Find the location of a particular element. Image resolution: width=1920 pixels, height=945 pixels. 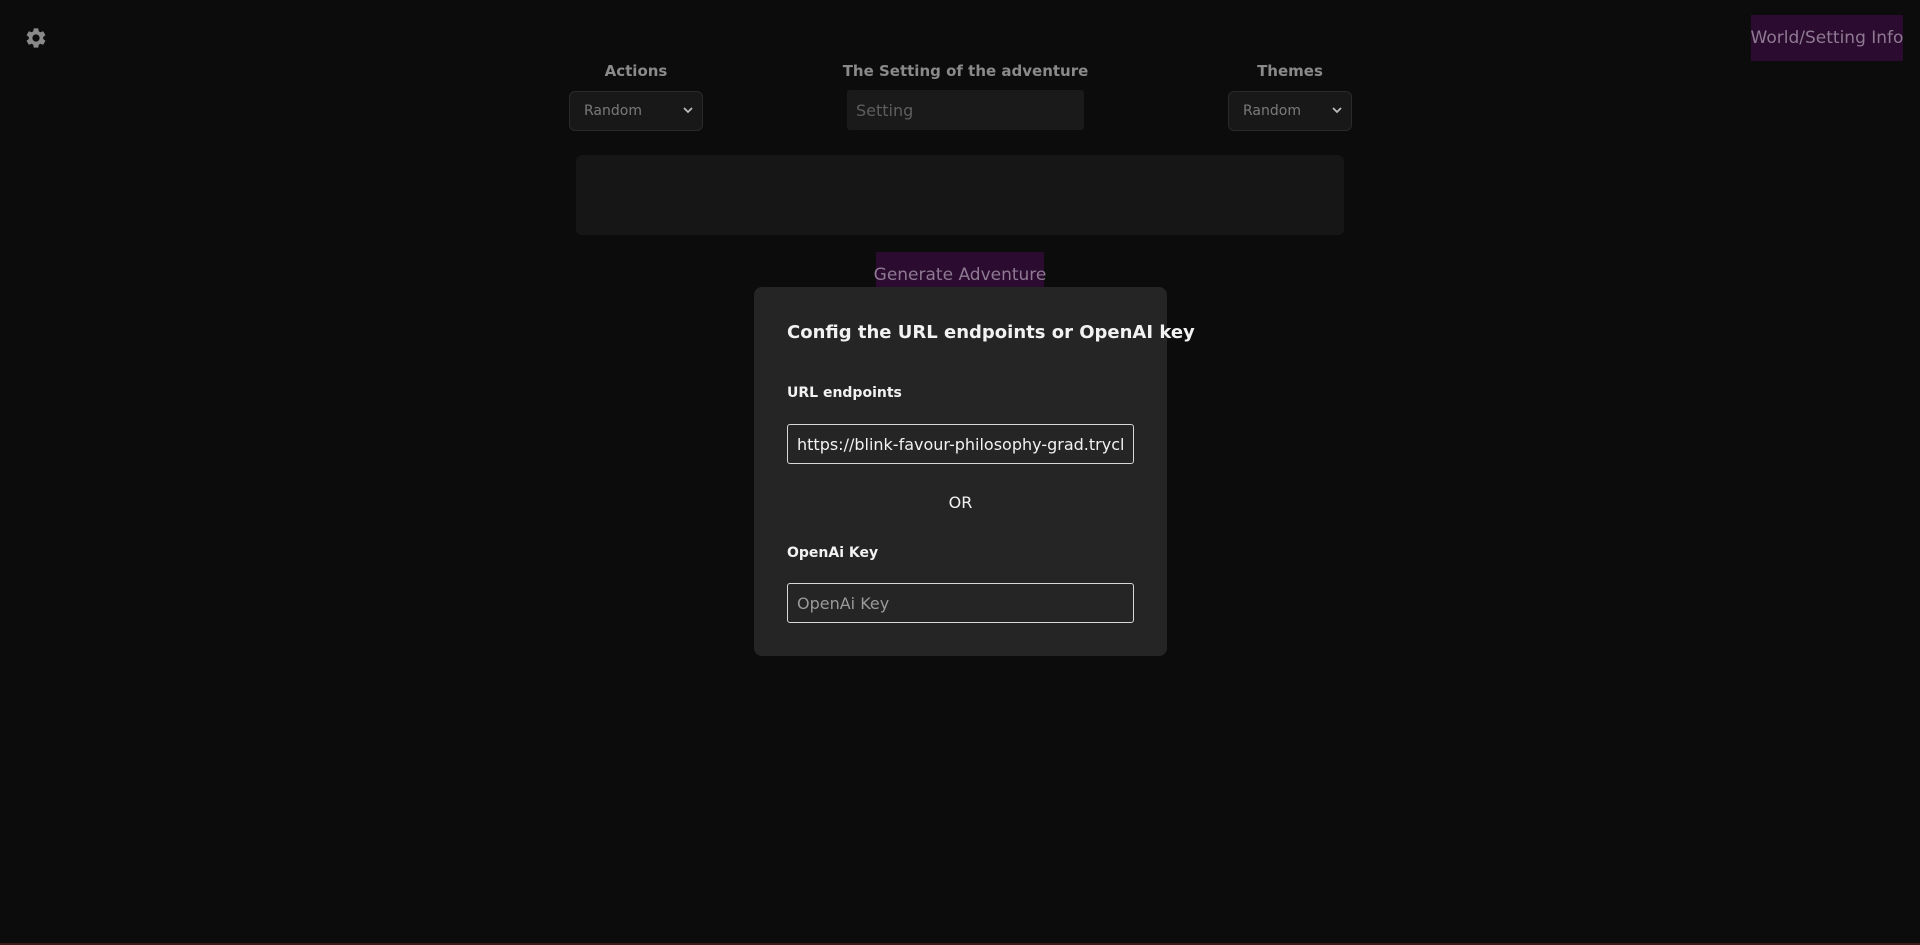

themes-label: Themes is located at coordinates (1290, 71).